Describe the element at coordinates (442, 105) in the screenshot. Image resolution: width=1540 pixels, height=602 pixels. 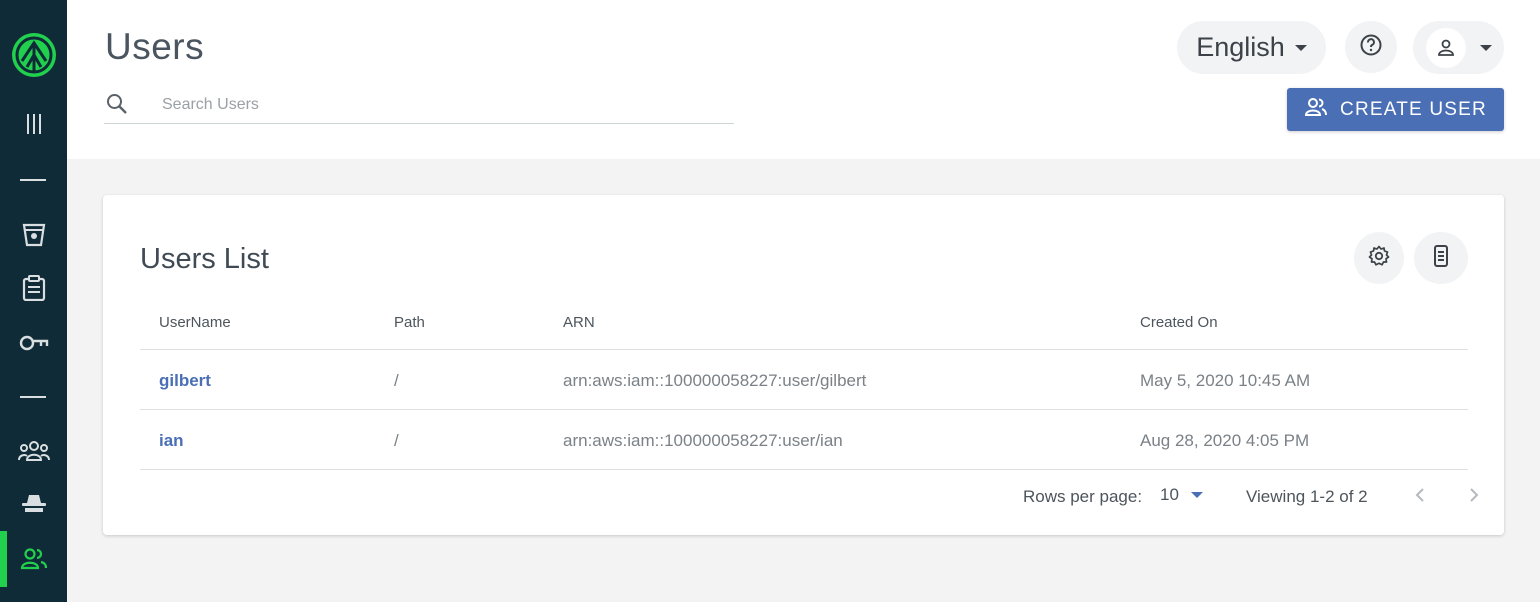
I see `search-input` at that location.